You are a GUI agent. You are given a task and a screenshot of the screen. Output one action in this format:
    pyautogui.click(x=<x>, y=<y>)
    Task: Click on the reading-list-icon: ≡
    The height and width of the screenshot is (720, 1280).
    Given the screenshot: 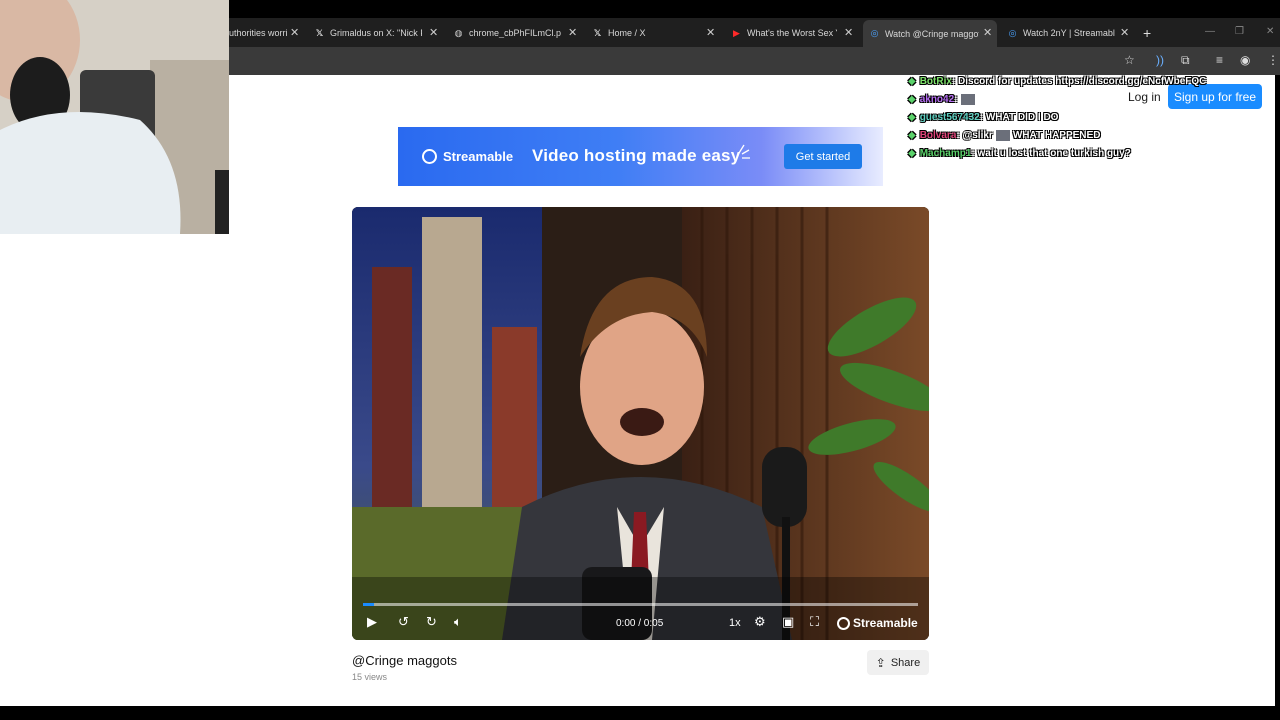 What is the action you would take?
    pyautogui.click(x=1219, y=60)
    